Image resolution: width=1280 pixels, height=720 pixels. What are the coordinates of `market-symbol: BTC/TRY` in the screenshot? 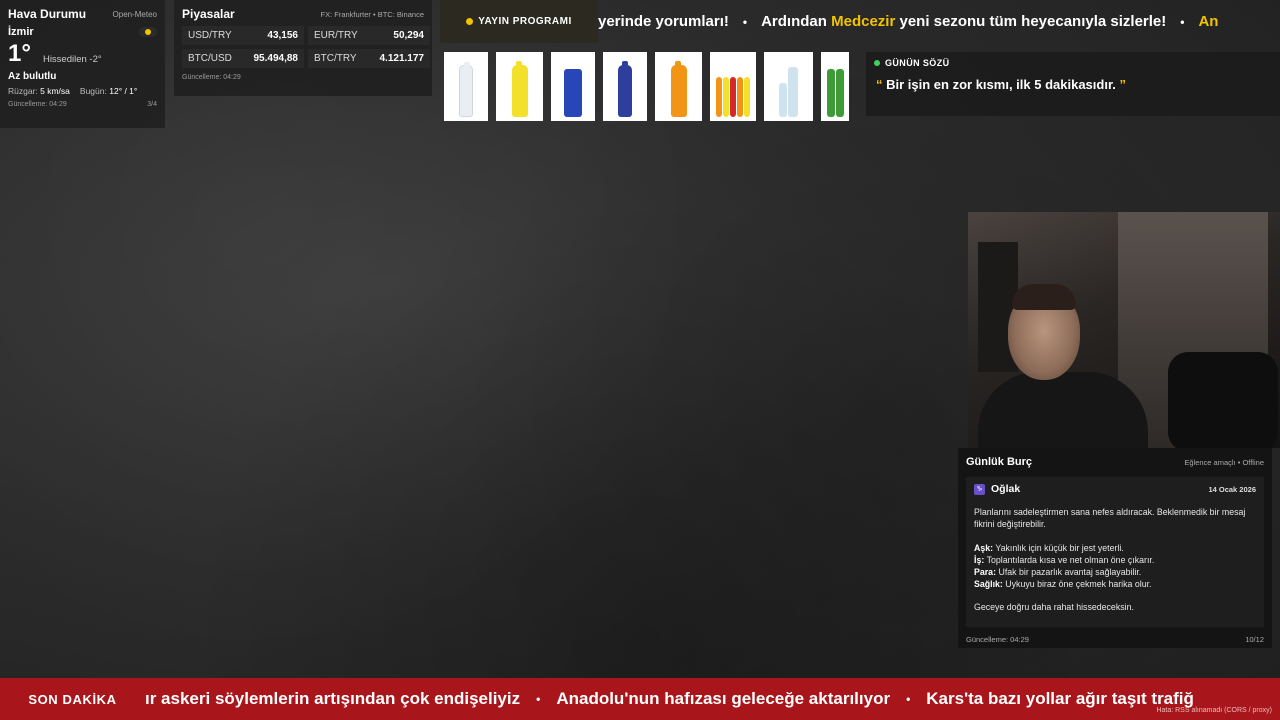 It's located at (335, 58).